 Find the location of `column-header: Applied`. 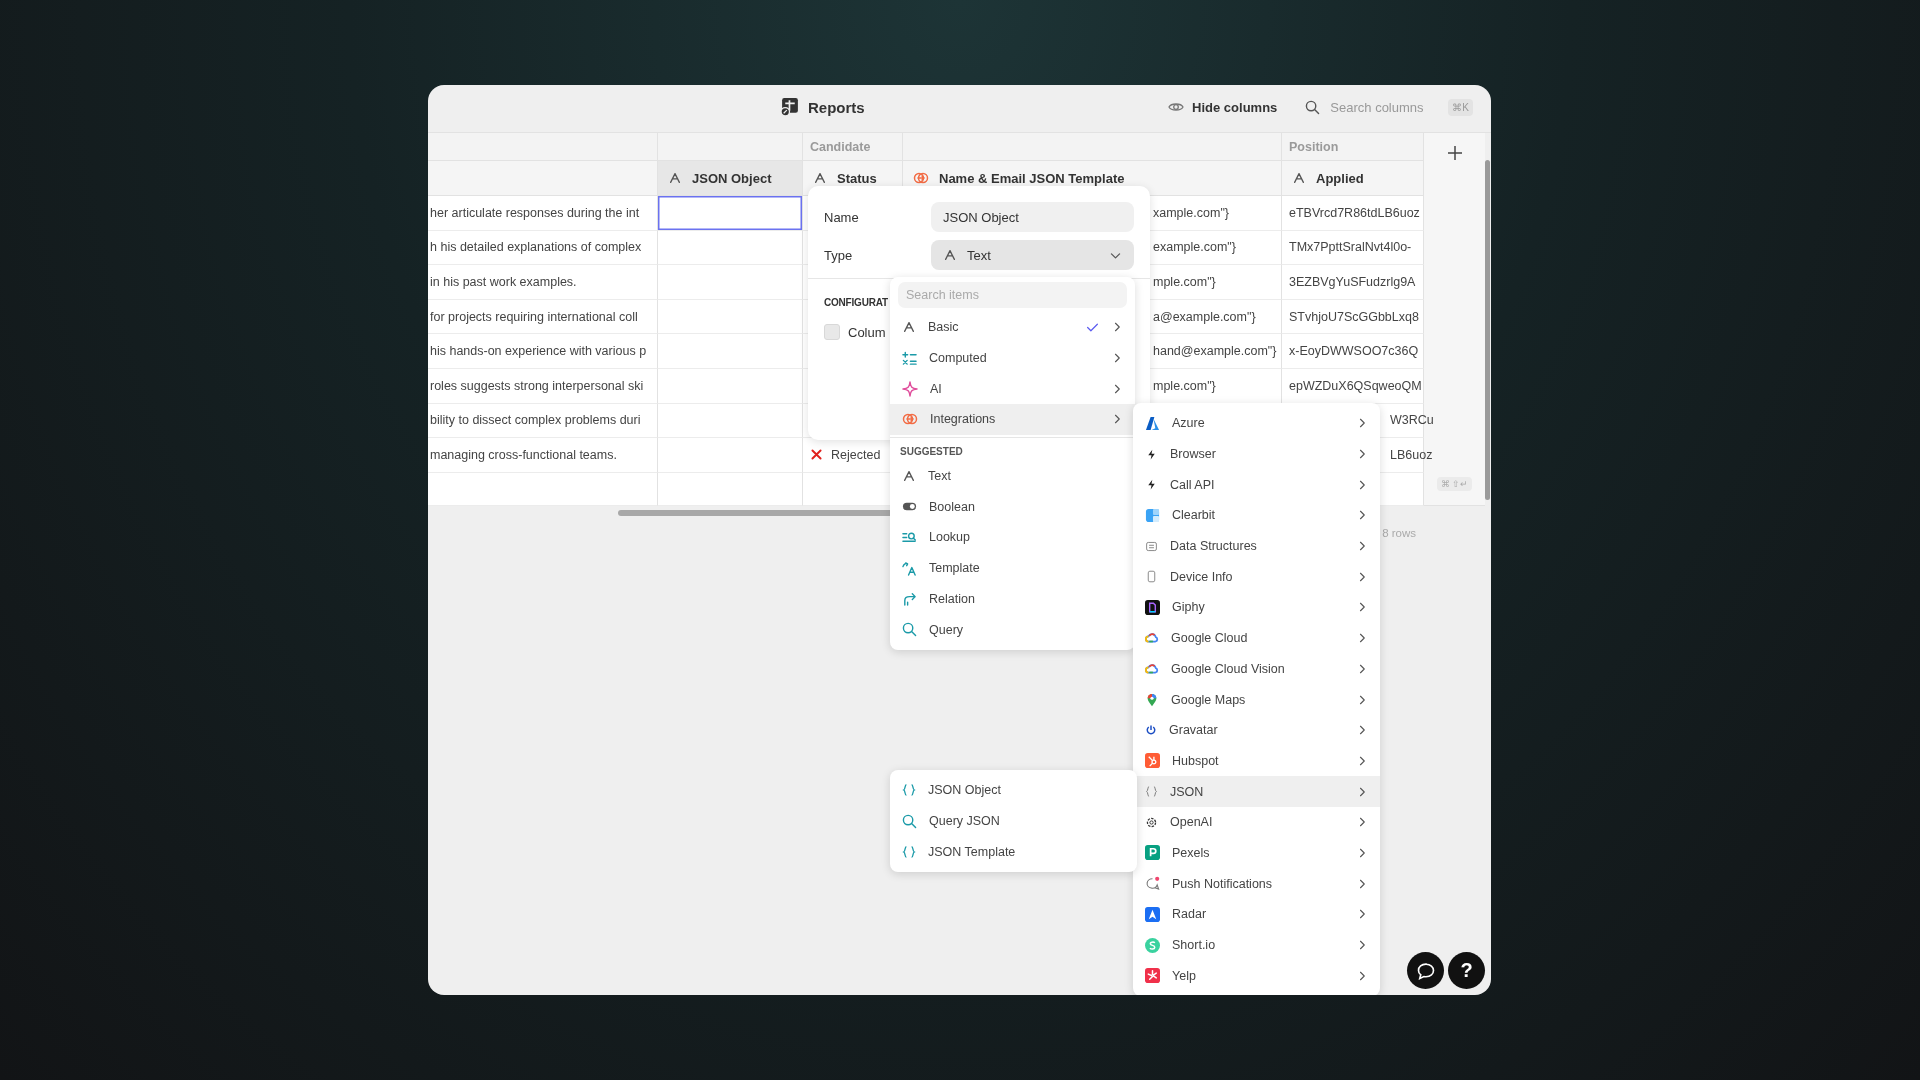

column-header: Applied is located at coordinates (1353, 178).